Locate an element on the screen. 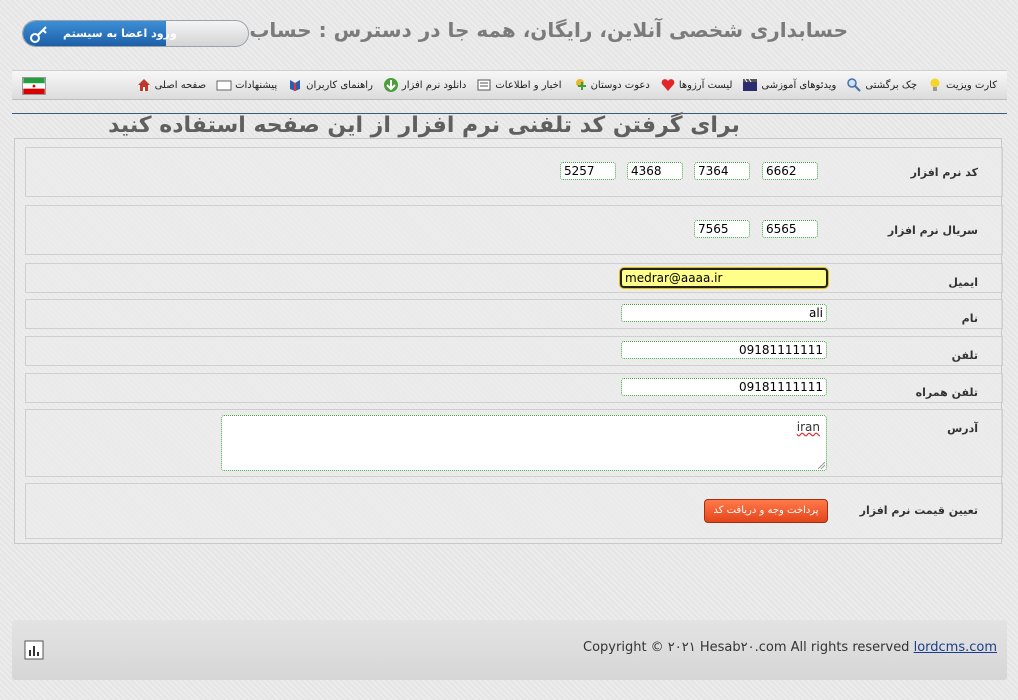 The width and height of the screenshot is (1018, 700). nav-item-download: دانلود نرم افزار is located at coordinates (424, 85).